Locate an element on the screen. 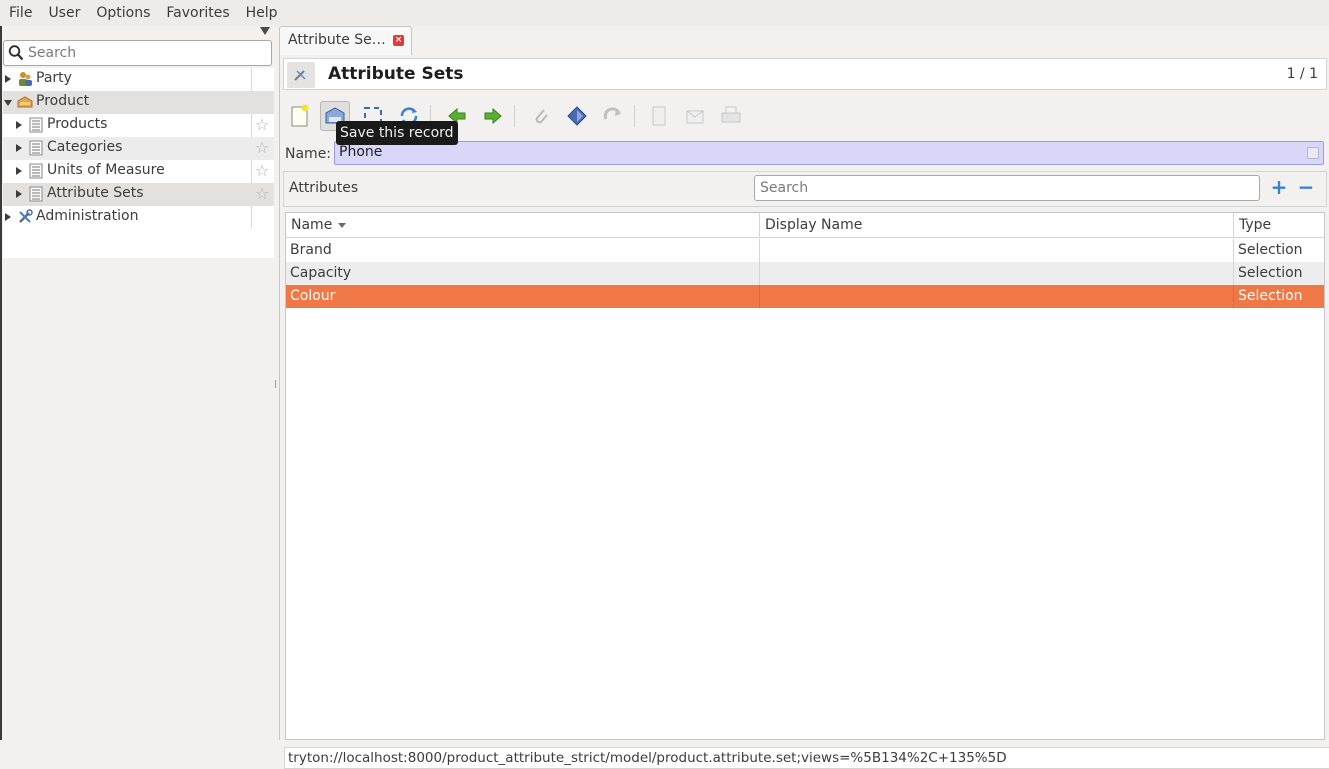  print-button is located at coordinates (731, 116).